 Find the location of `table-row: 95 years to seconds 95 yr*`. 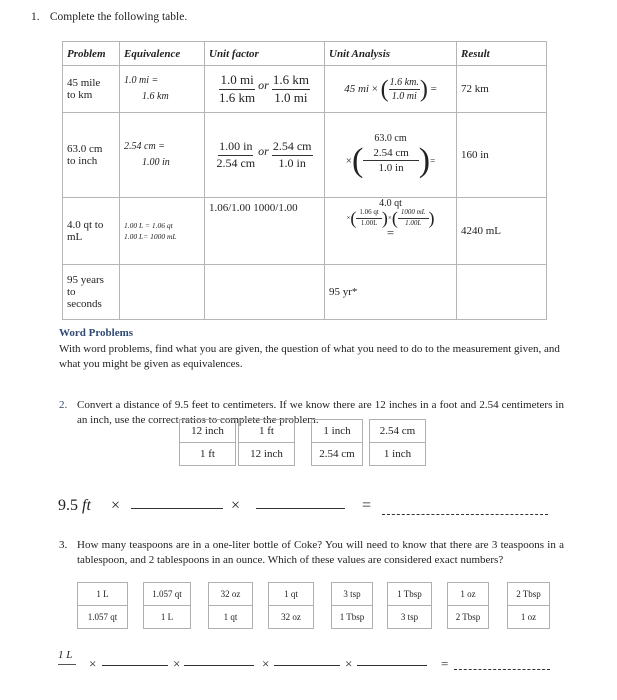

table-row: 95 years to seconds 95 yr* is located at coordinates (304, 292).